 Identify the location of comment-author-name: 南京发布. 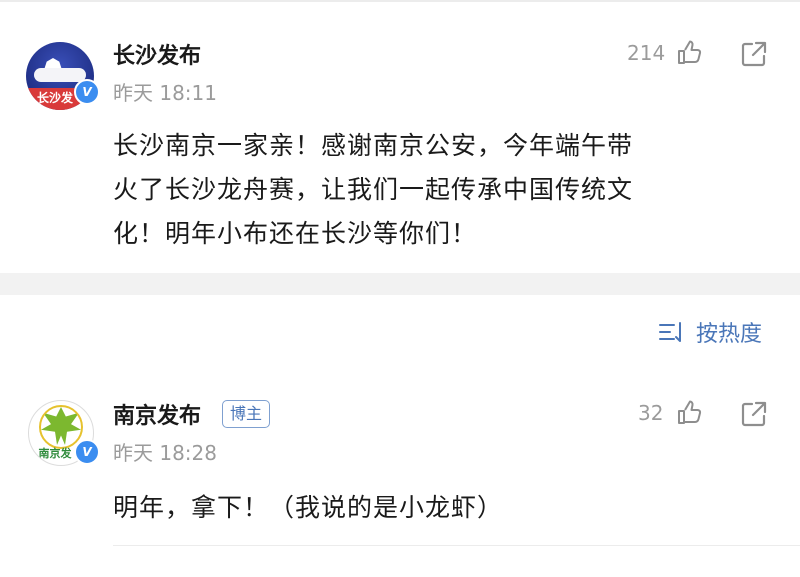
(157, 414).